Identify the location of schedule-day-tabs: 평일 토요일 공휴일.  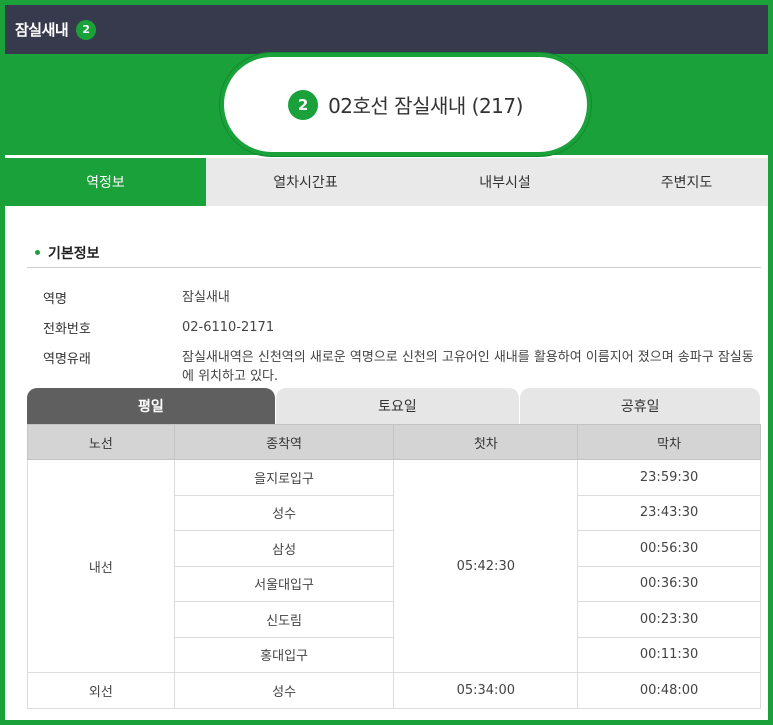
(394, 406).